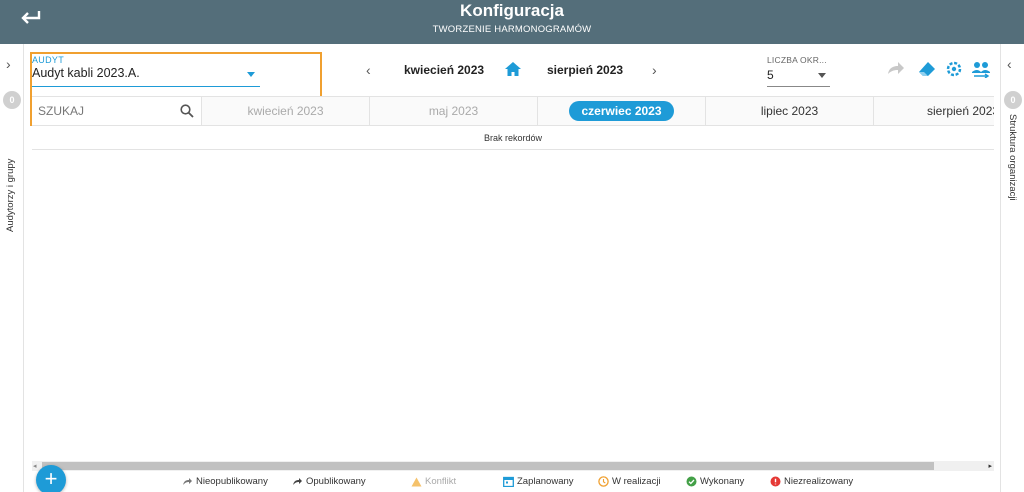 This screenshot has width=1024, height=492. I want to click on period-count-underline, so click(798, 86).